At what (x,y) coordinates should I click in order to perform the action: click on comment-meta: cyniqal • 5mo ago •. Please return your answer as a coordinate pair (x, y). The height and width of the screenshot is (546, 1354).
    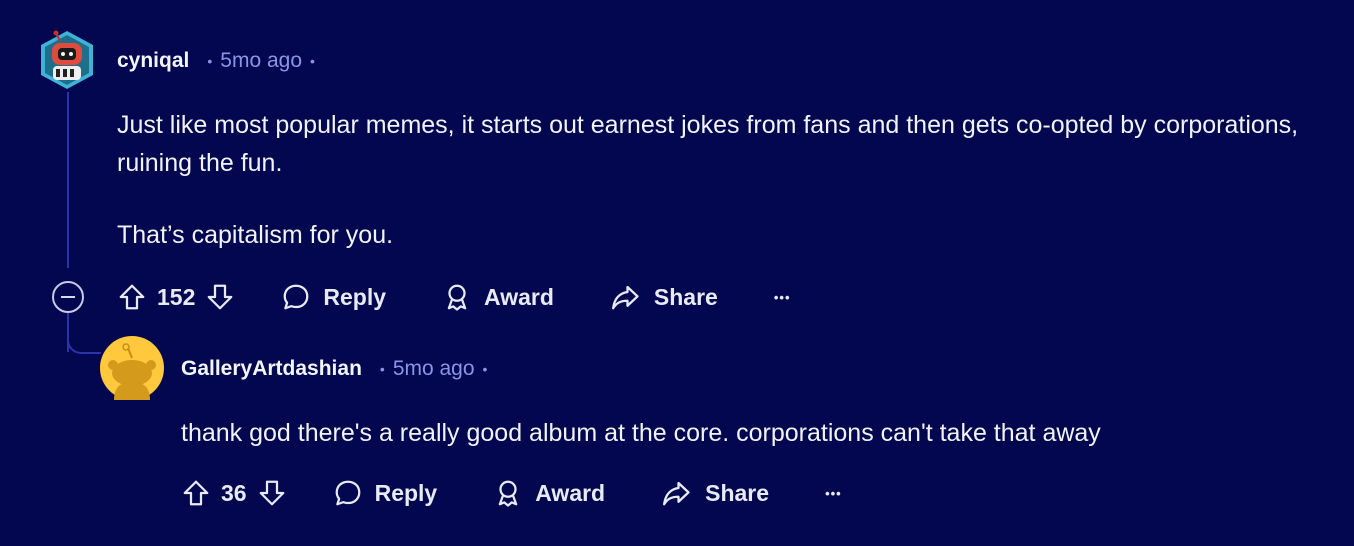
    Looking at the image, I should click on (220, 61).